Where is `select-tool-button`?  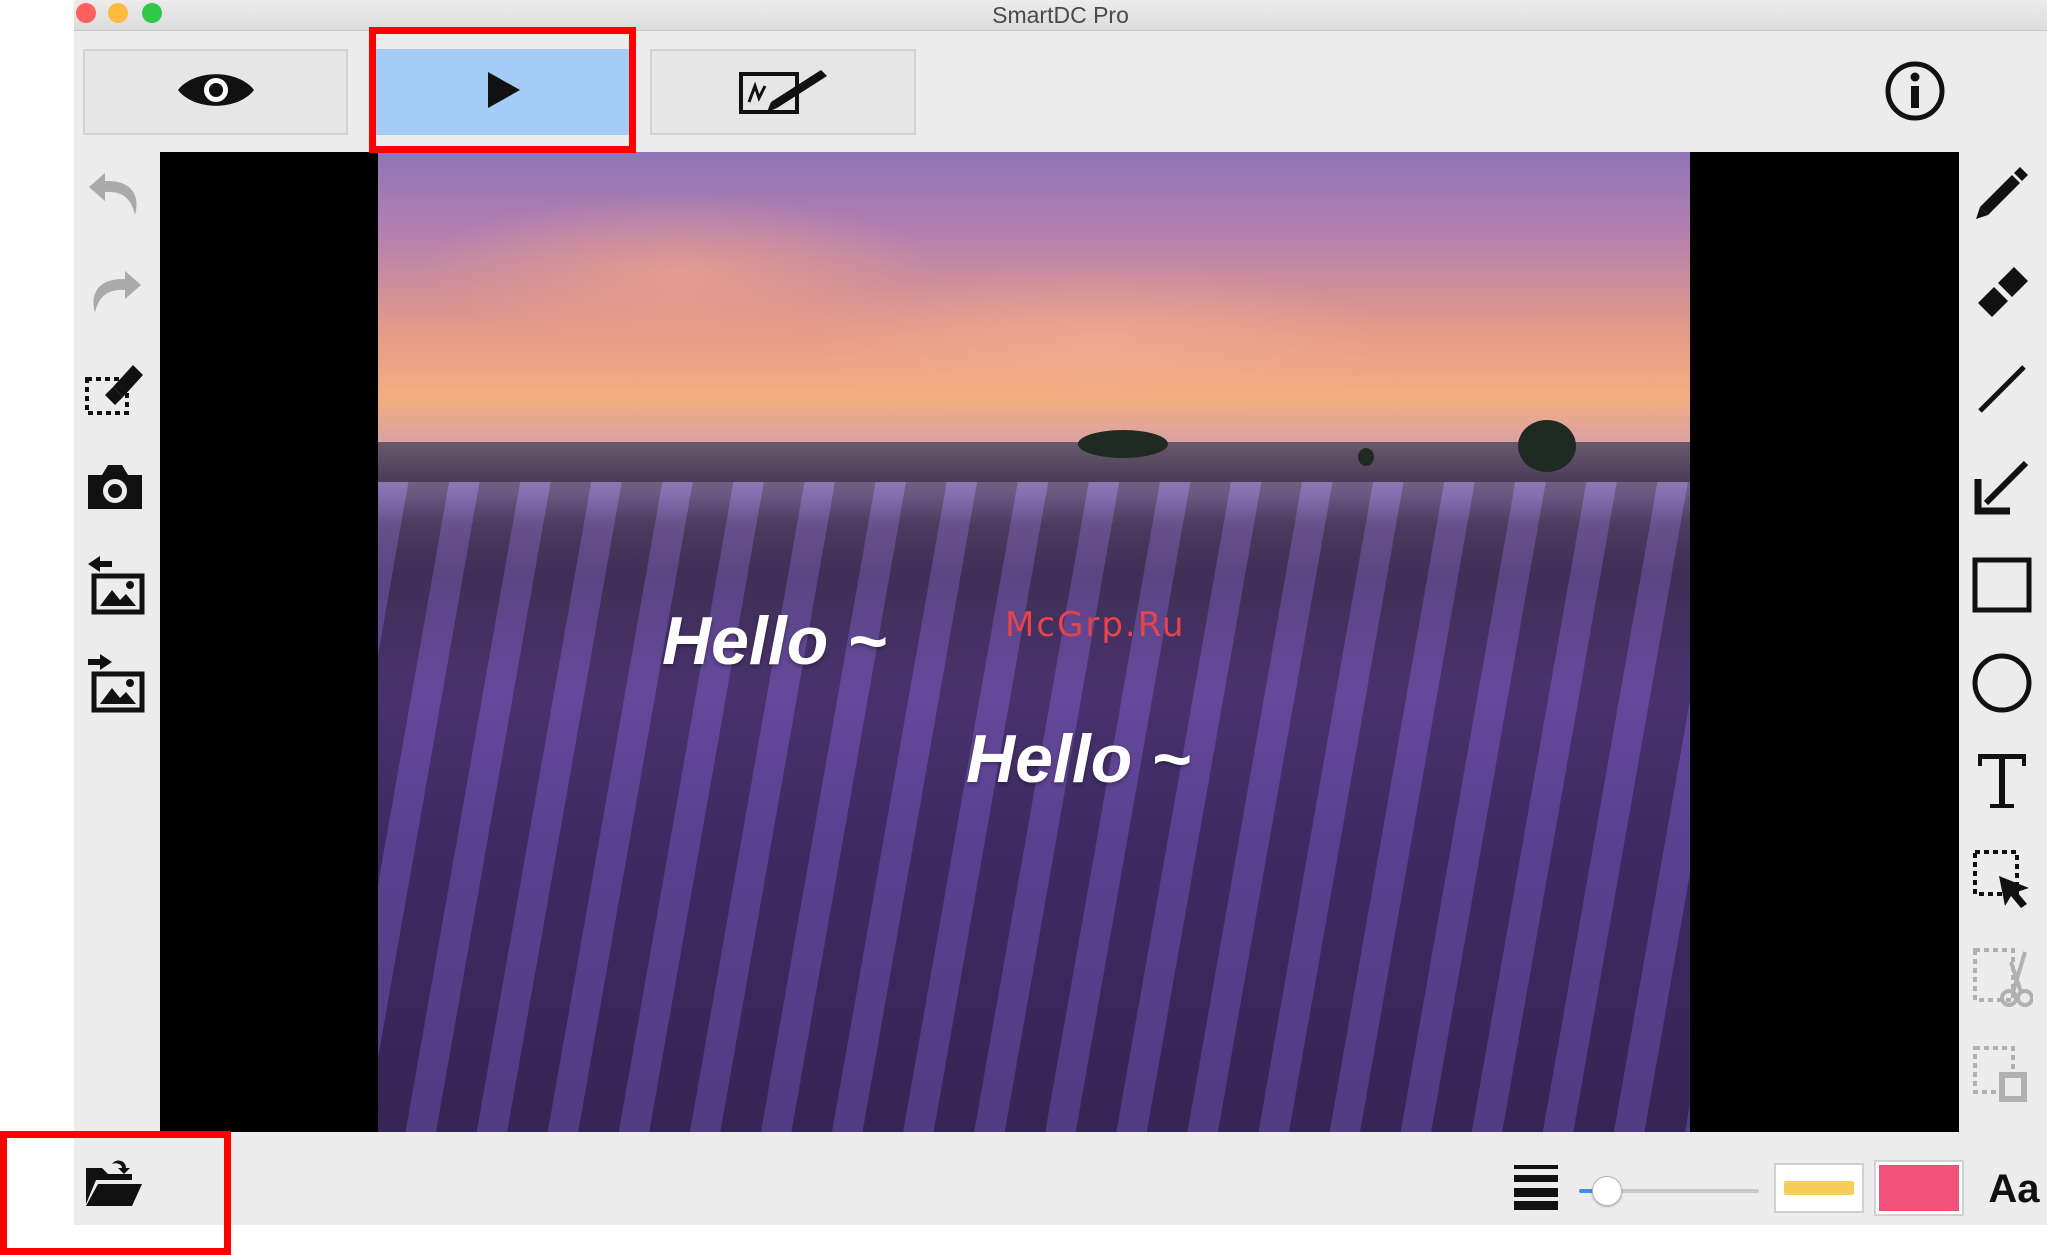
select-tool-button is located at coordinates (2002, 881).